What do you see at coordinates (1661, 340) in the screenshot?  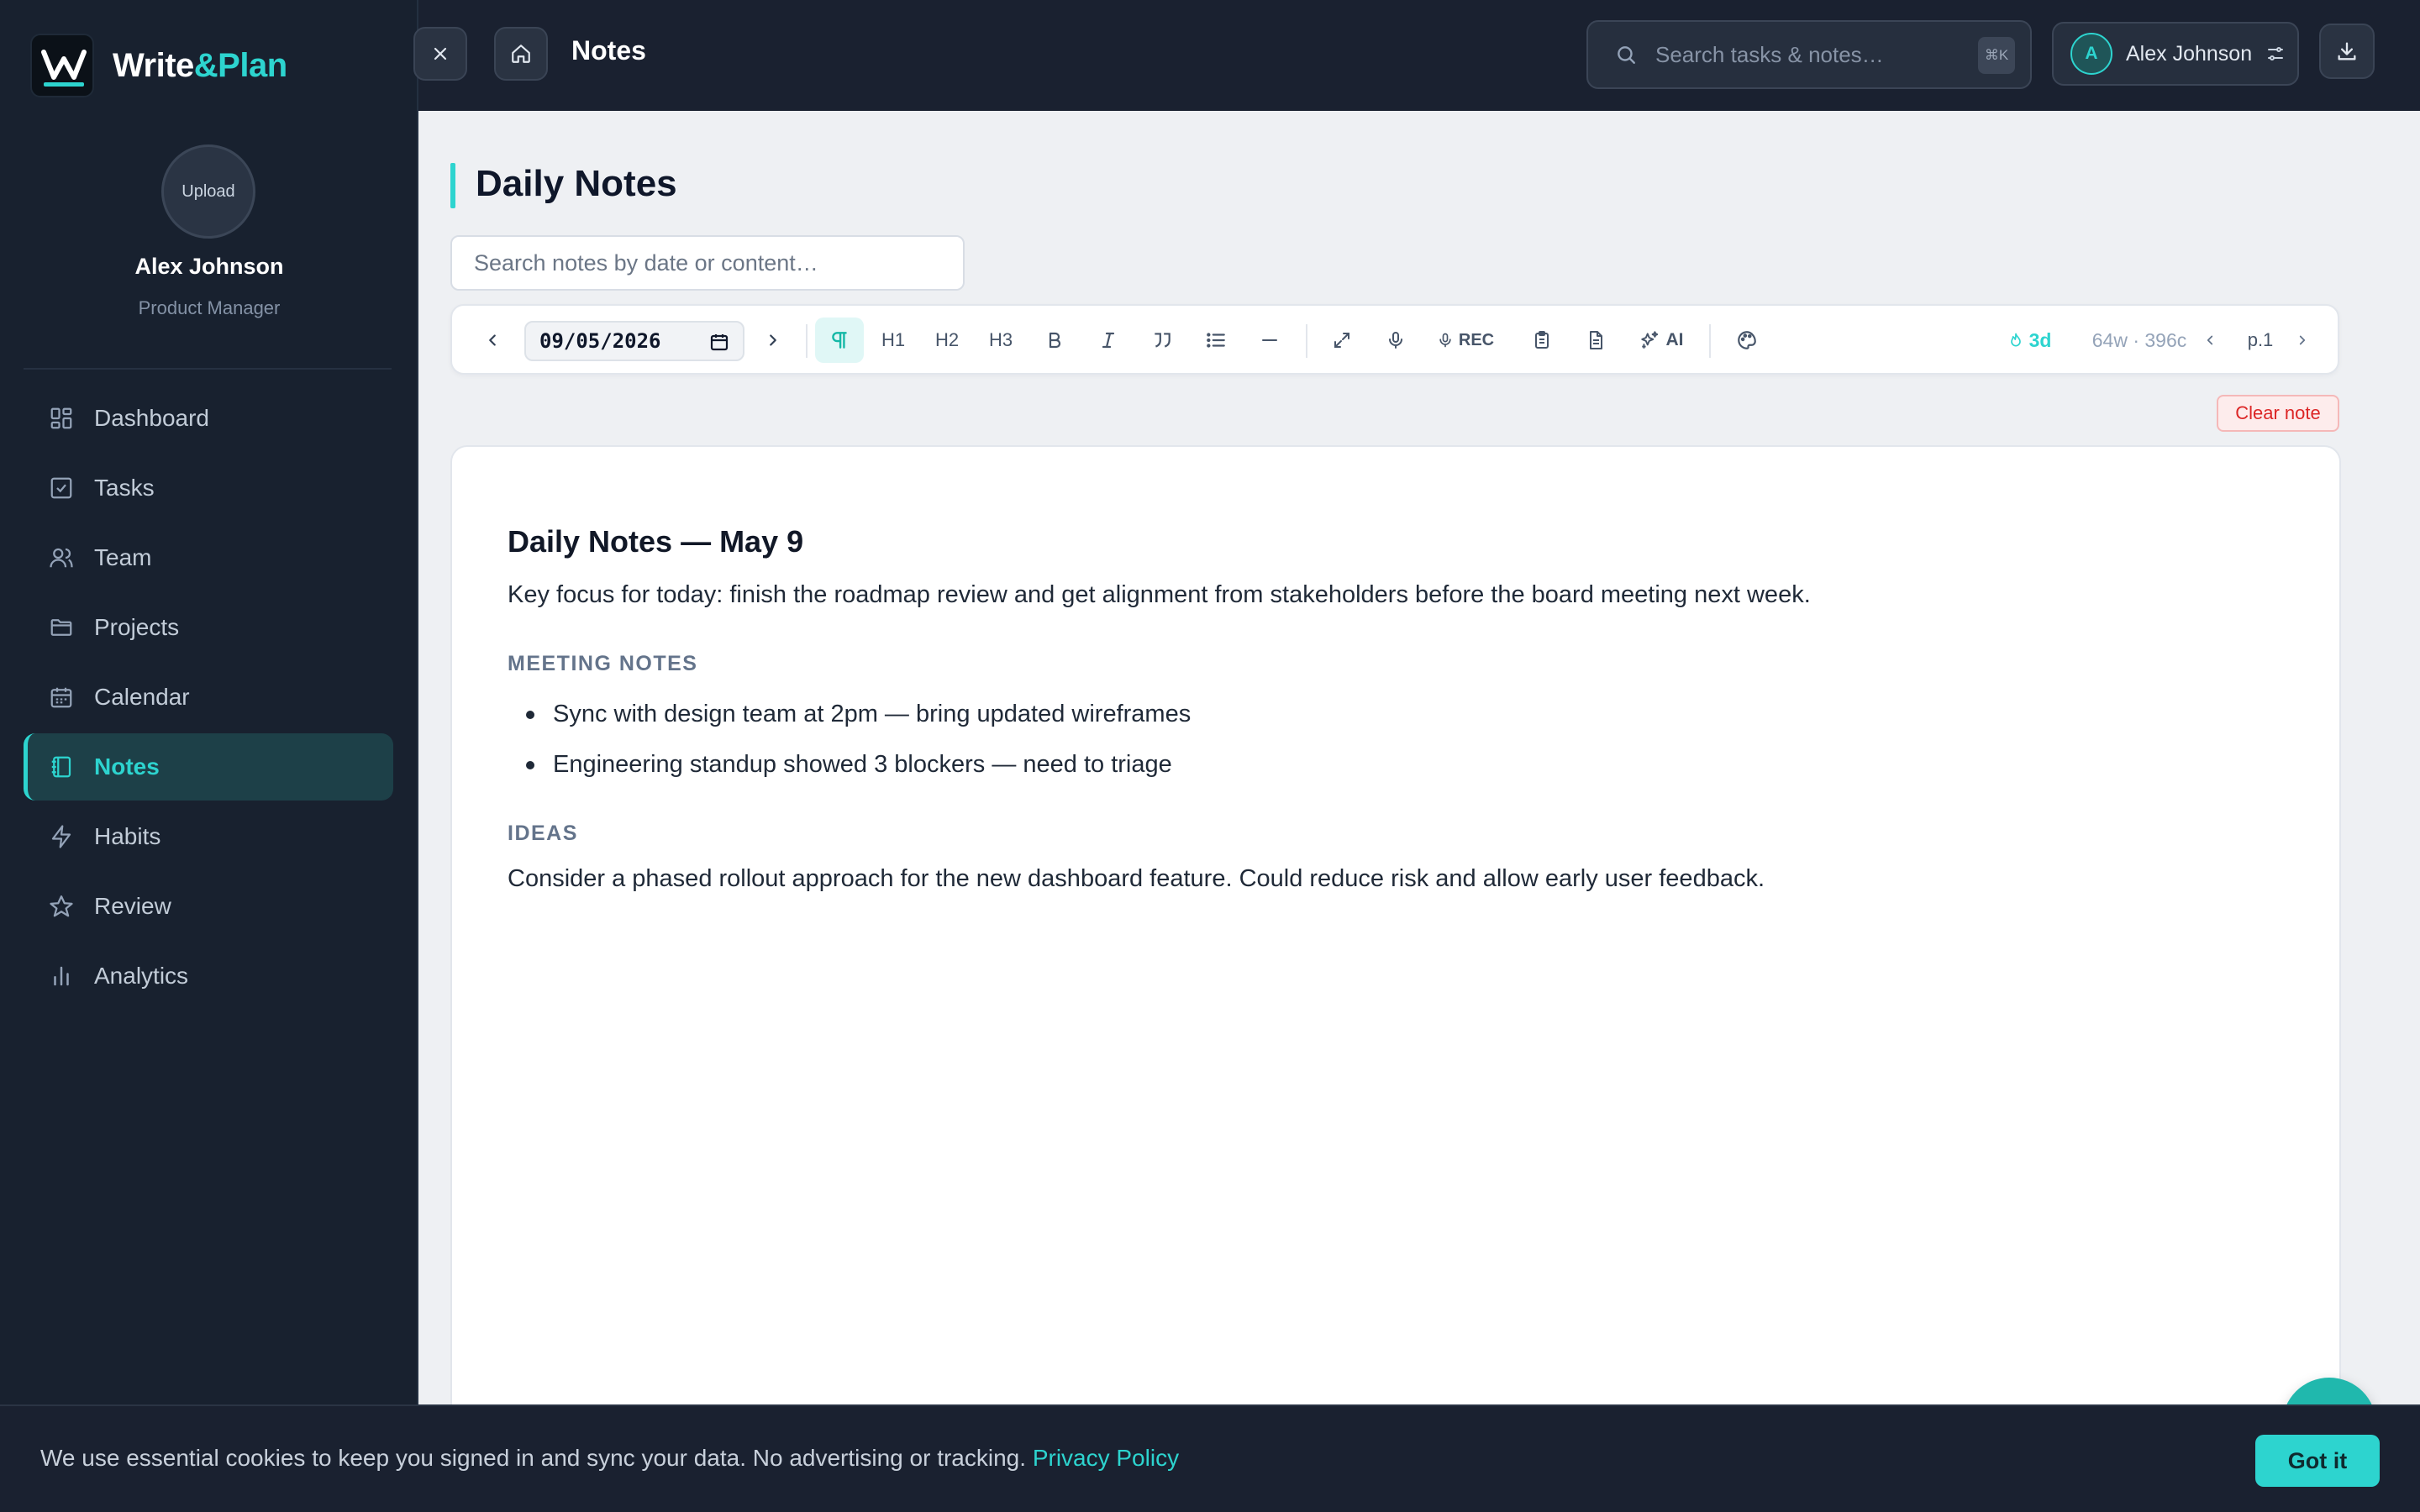 I see `ai-assist-button: AI` at bounding box center [1661, 340].